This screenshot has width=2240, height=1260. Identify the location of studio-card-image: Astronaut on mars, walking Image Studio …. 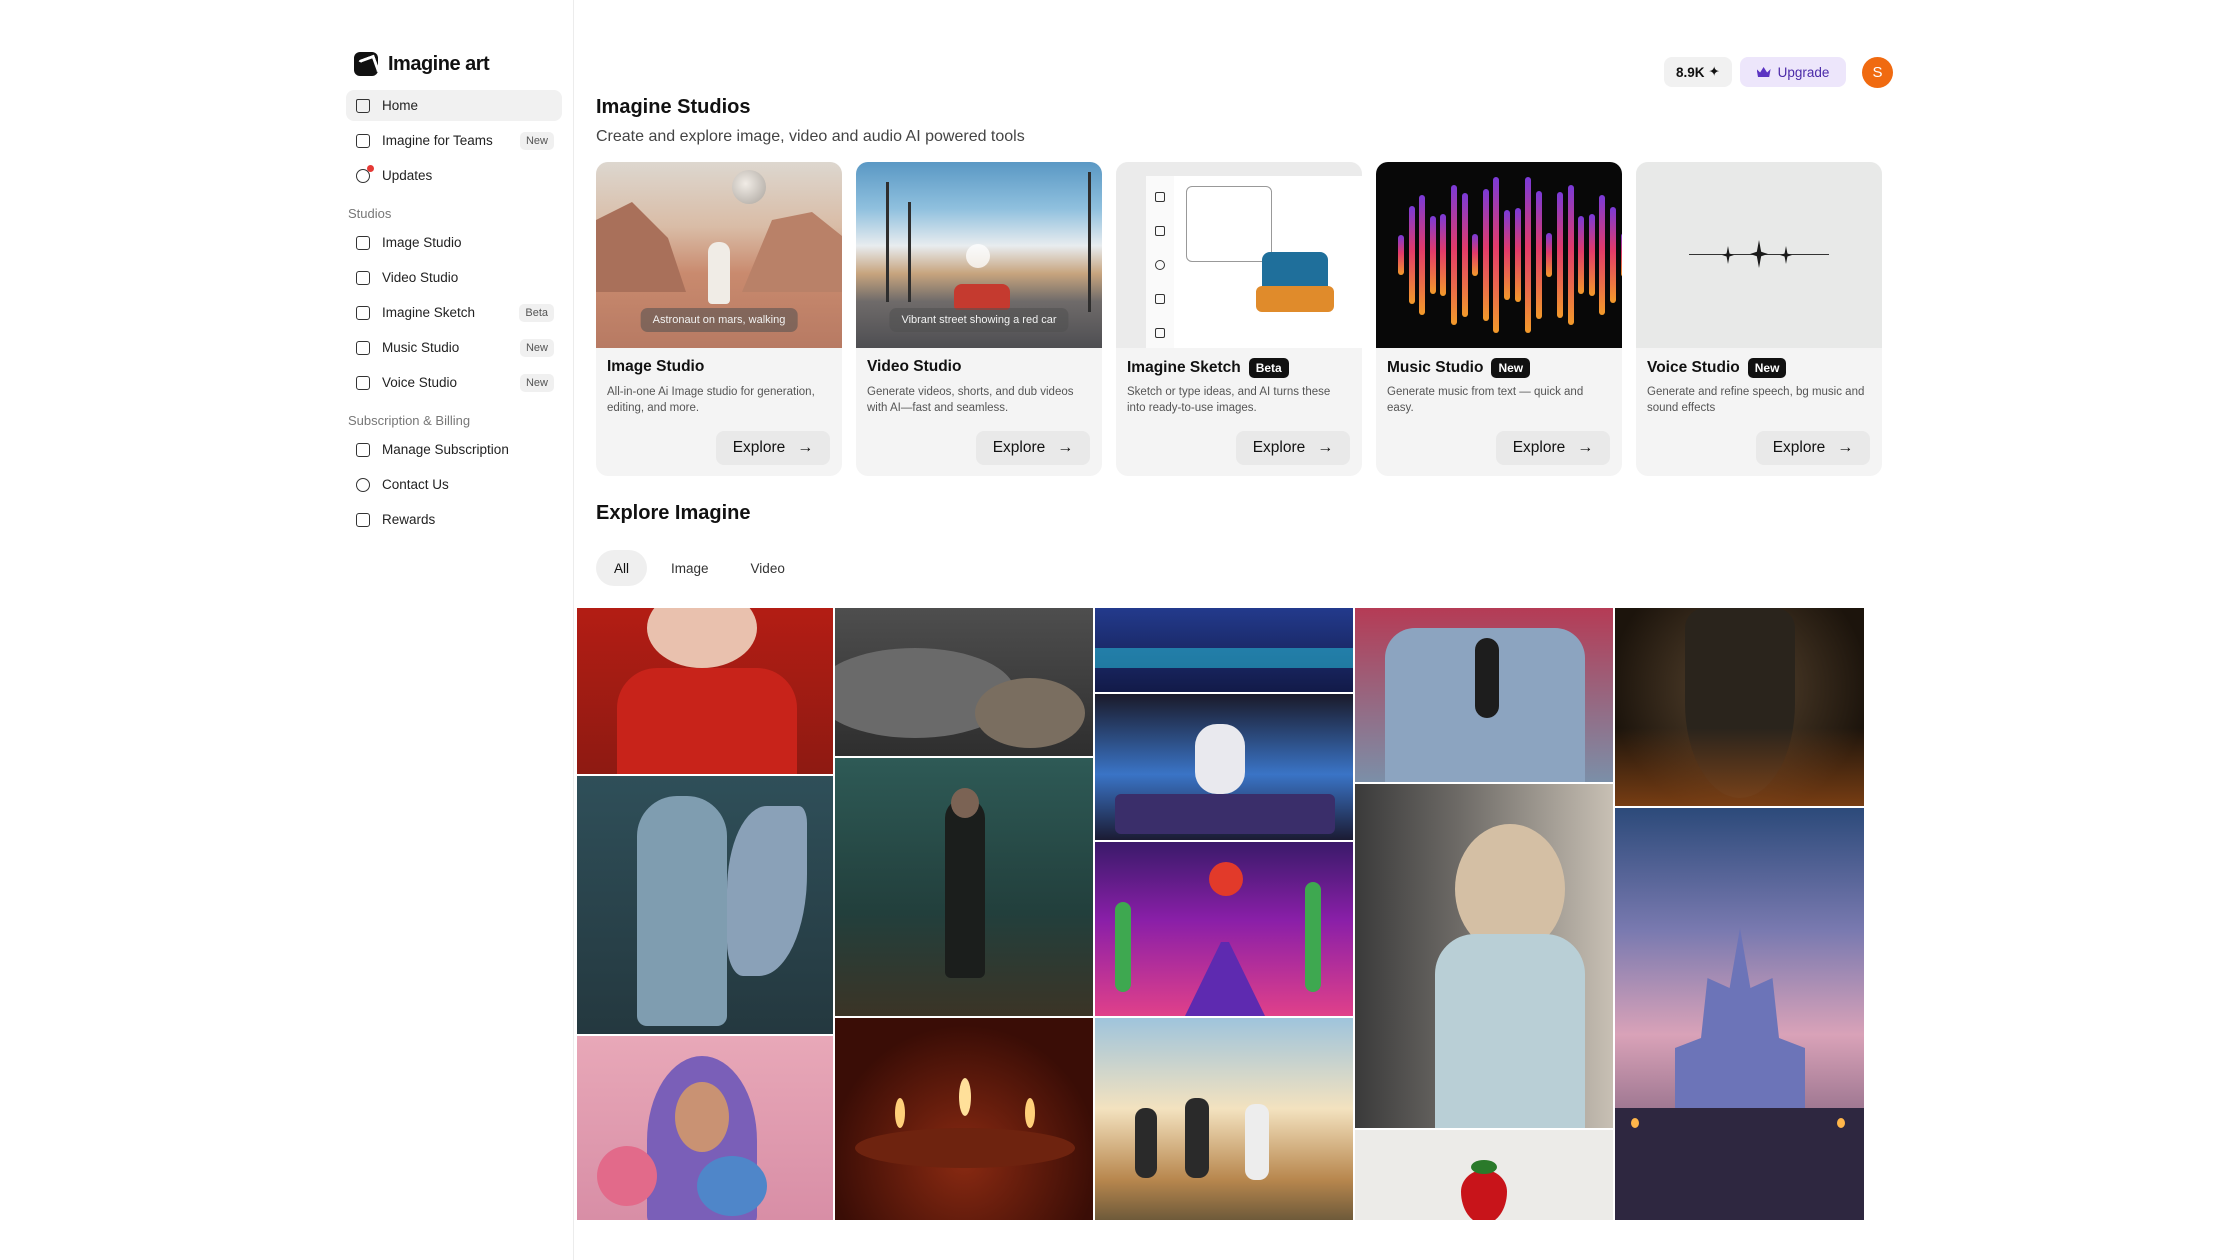
(719, 319).